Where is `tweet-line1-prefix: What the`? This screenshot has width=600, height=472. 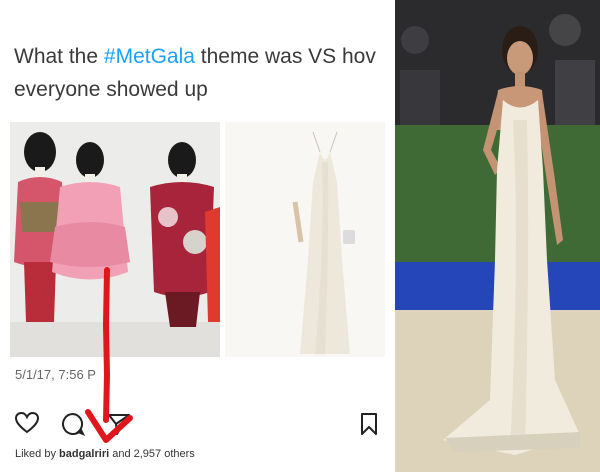
tweet-line1-prefix: What the is located at coordinates (59, 56).